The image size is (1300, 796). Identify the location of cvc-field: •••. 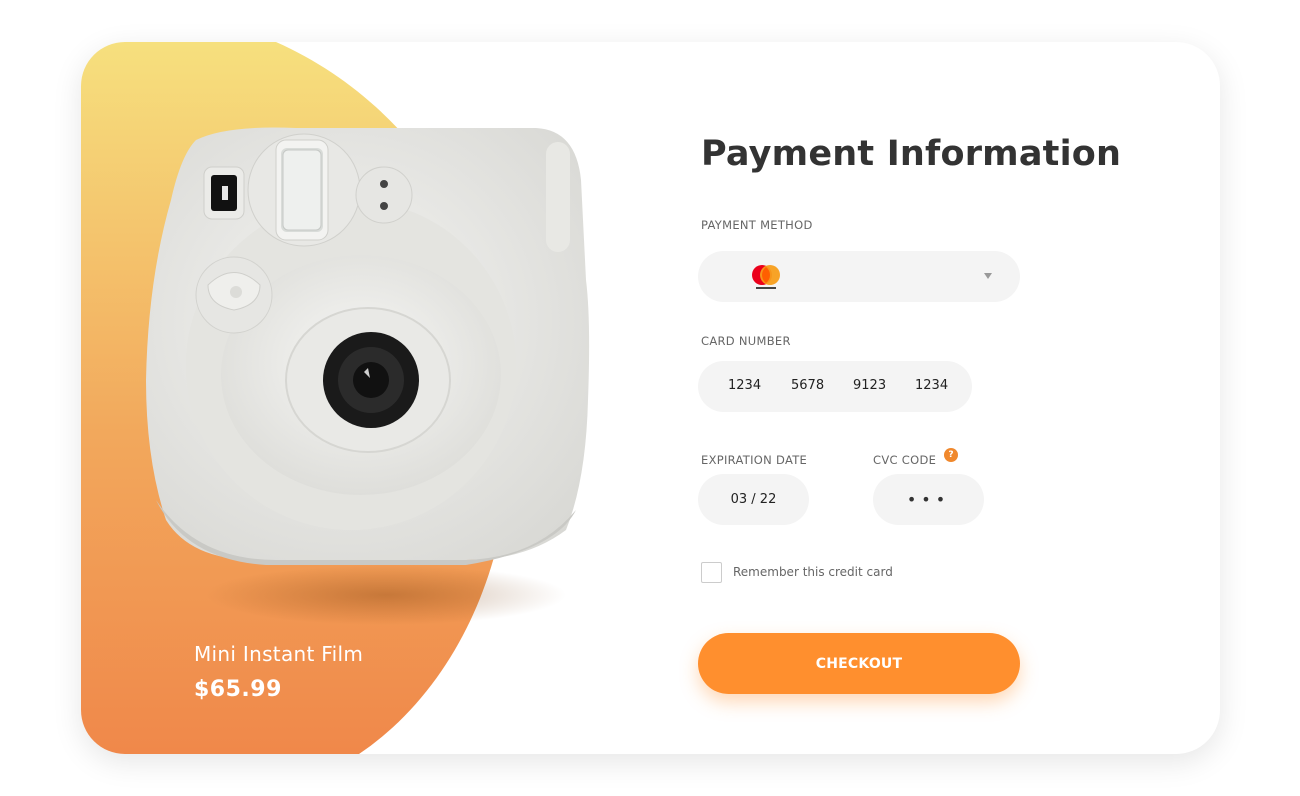
(928, 499).